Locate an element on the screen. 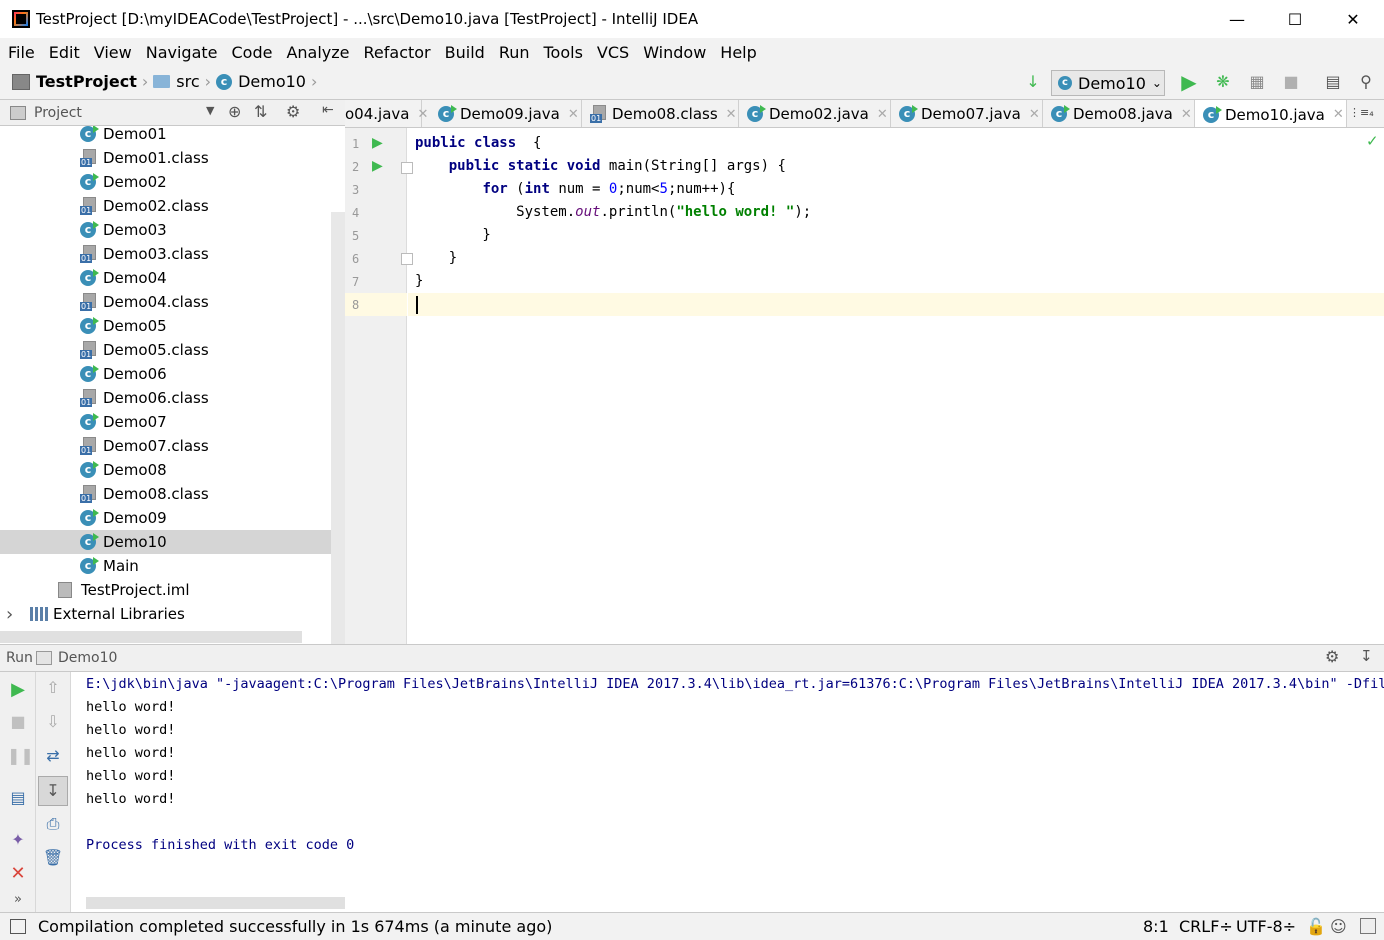  tree-item: c Demo08 is located at coordinates (172, 470).